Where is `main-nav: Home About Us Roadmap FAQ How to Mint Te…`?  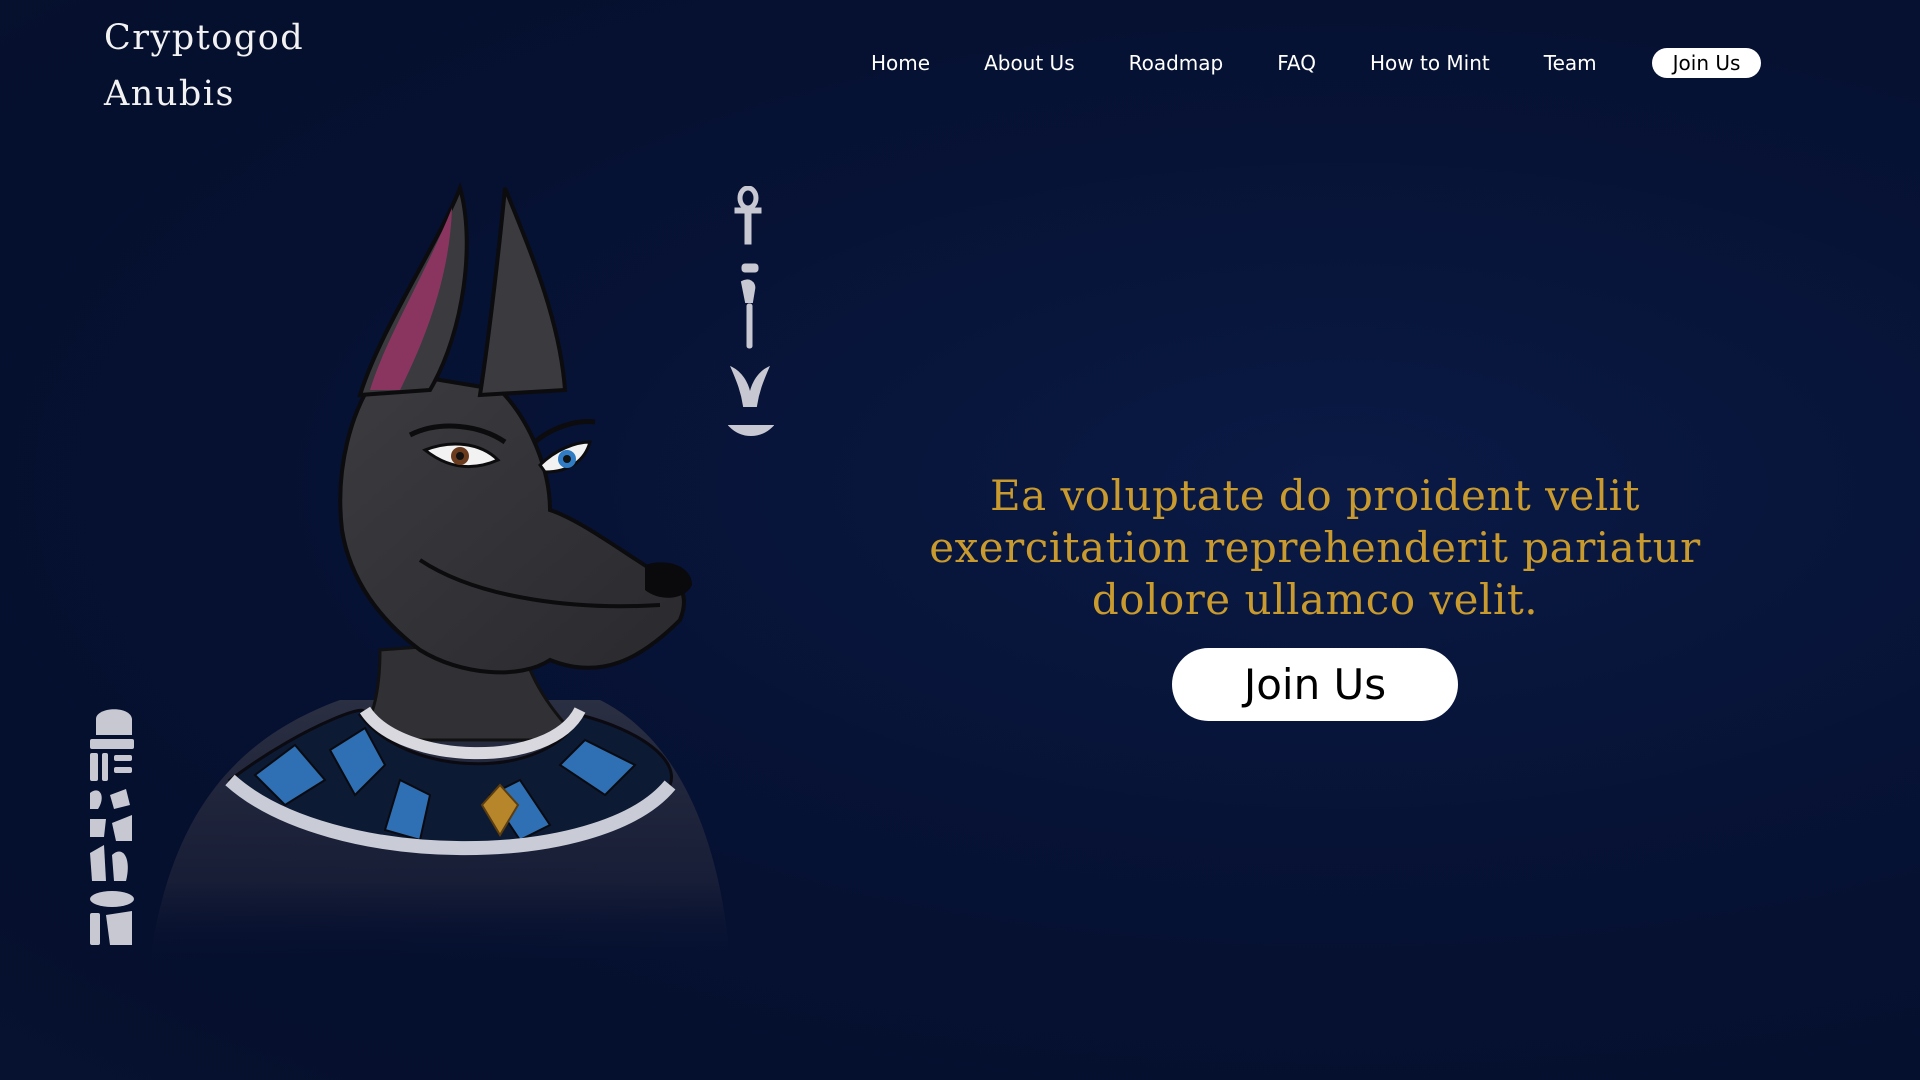 main-nav: Home About Us Roadmap FAQ How to Mint Te… is located at coordinates (1316, 63).